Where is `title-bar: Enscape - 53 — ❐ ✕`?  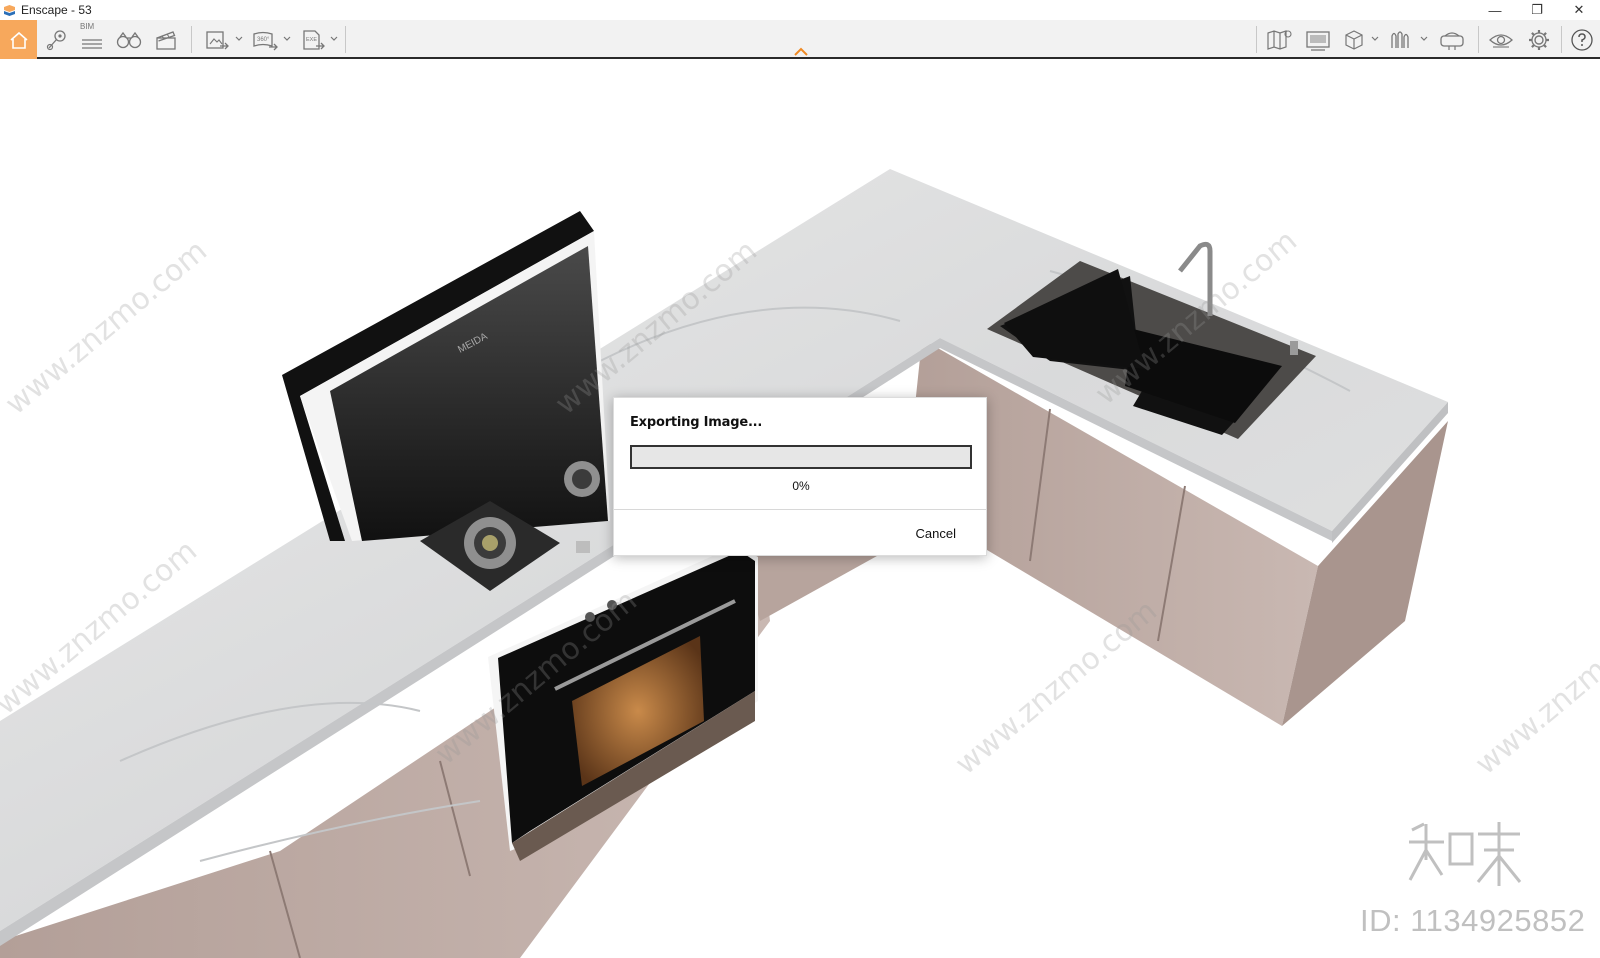 title-bar: Enscape - 53 — ❐ ✕ is located at coordinates (800, 10).